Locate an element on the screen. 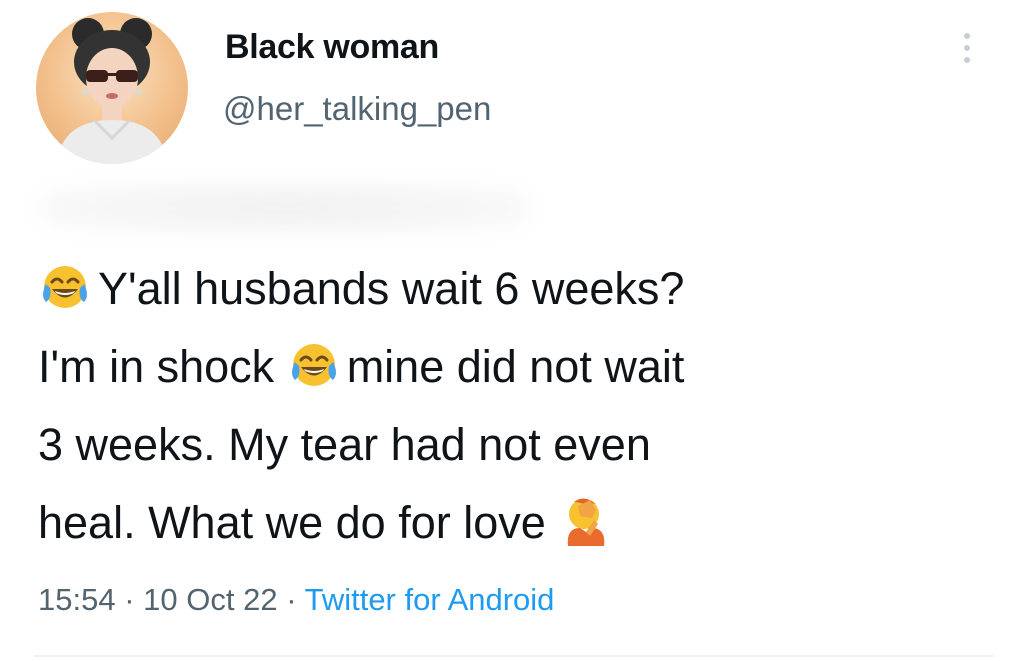 The width and height of the screenshot is (1024, 661). display-name: Black woman is located at coordinates (332, 47).